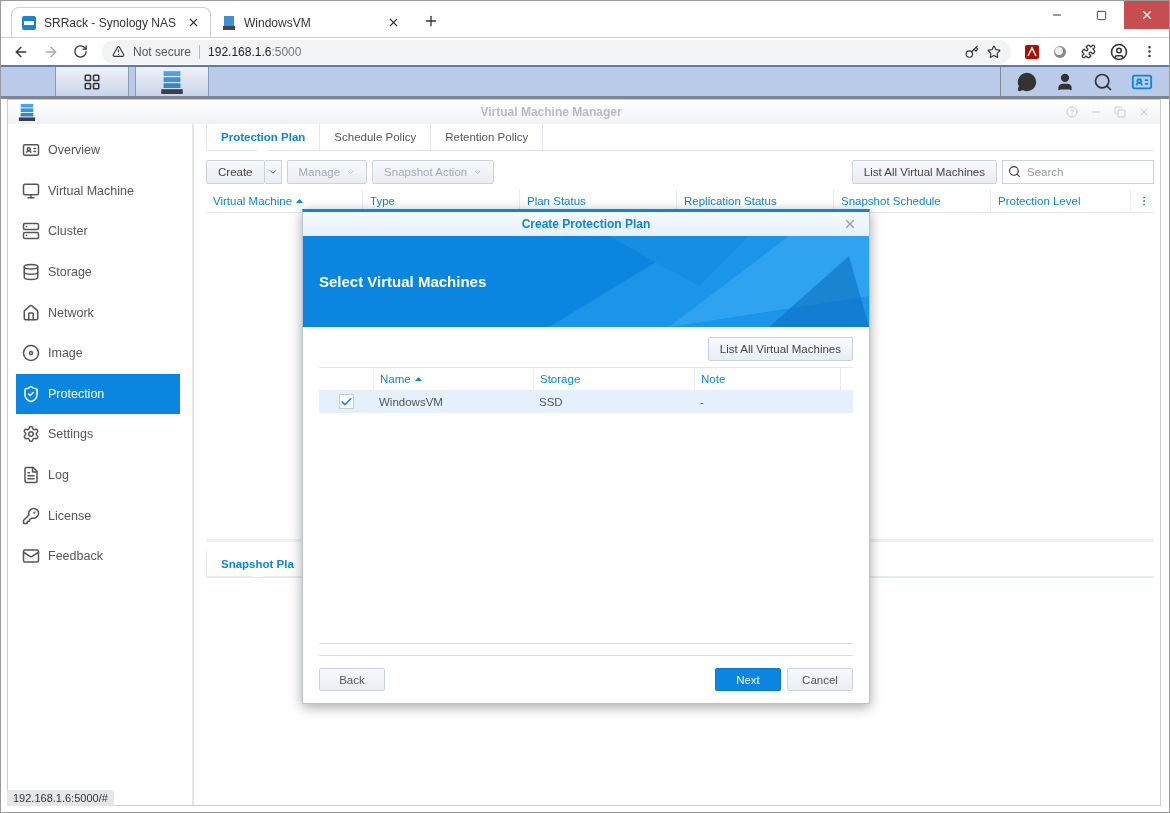 The width and height of the screenshot is (1170, 813). I want to click on user-icon, so click(1065, 81).